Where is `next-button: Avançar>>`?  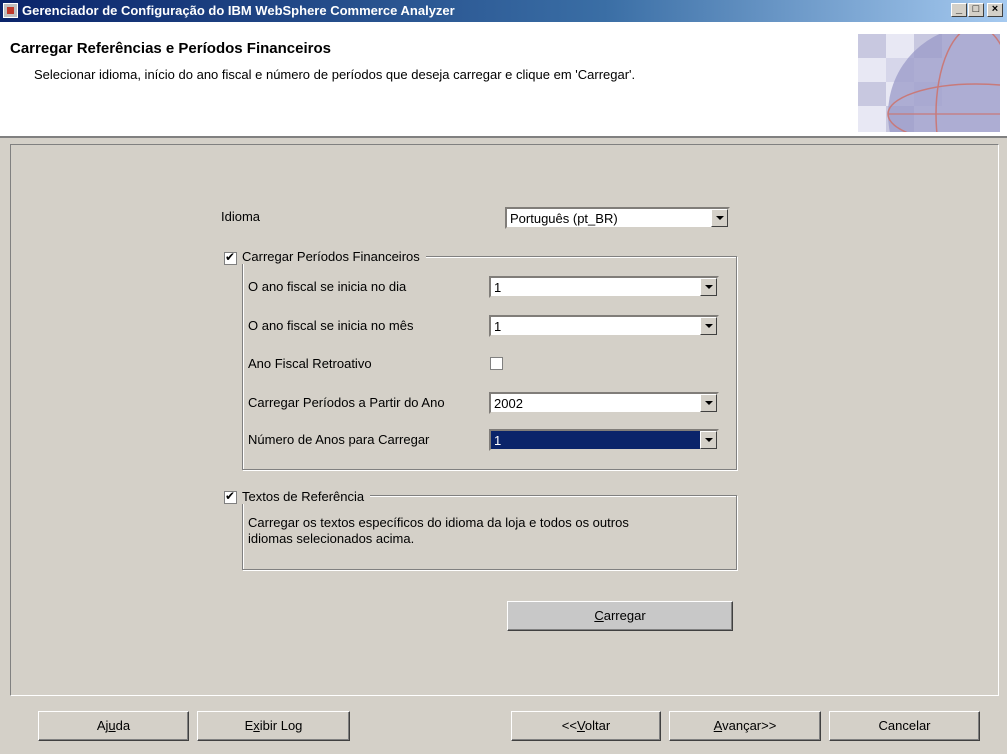
next-button: Avançar>> is located at coordinates (745, 726).